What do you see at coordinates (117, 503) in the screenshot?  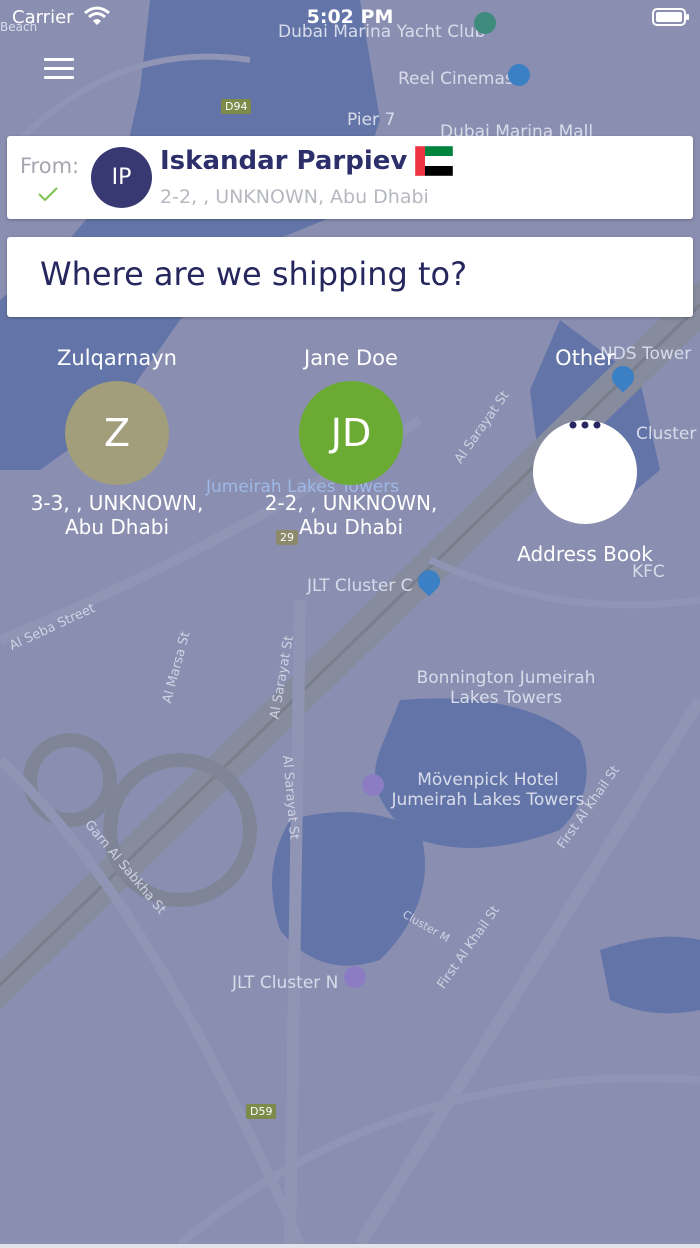 I see `recipient-address-line1: 3-3, , UNKNOWN,` at bounding box center [117, 503].